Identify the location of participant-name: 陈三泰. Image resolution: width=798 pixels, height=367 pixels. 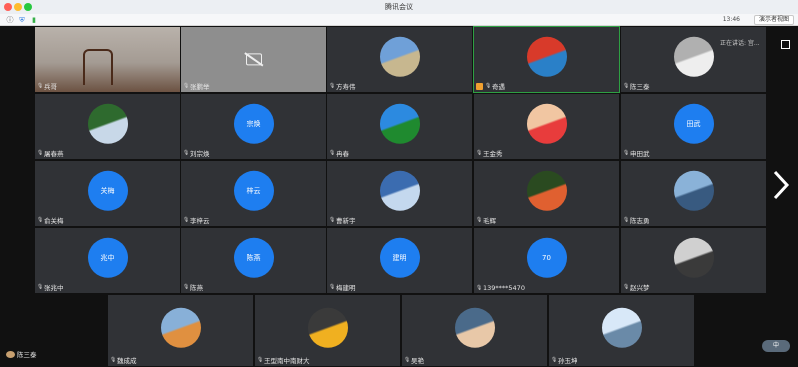
(640, 87).